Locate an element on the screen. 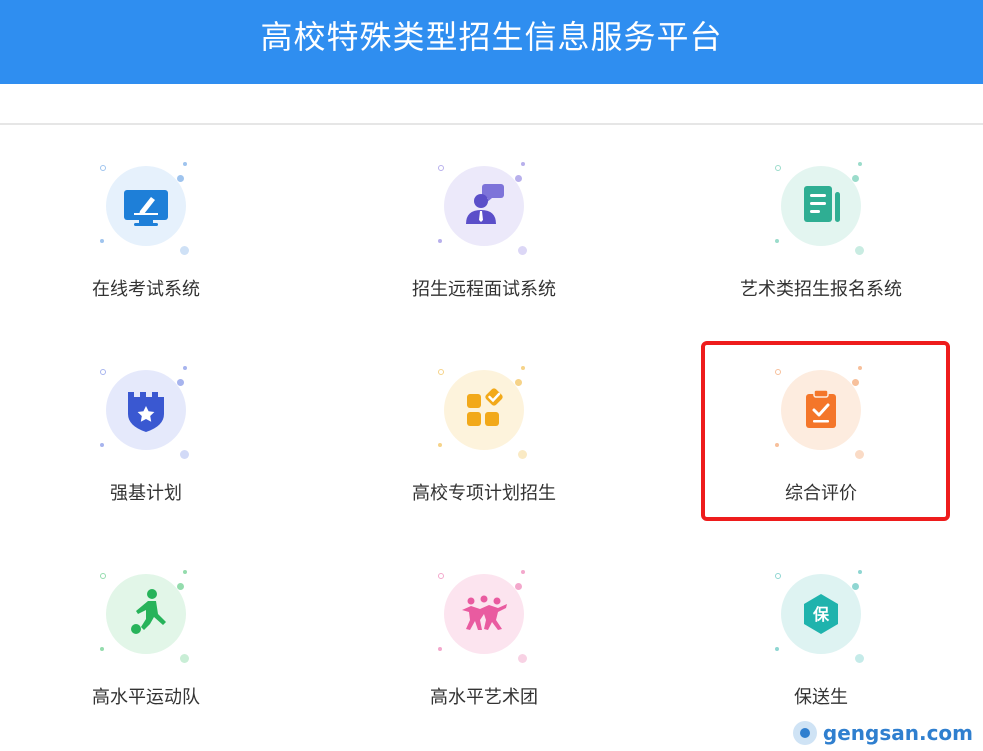 This screenshot has width=983, height=751. system-label: 强基计划 is located at coordinates (146, 493).